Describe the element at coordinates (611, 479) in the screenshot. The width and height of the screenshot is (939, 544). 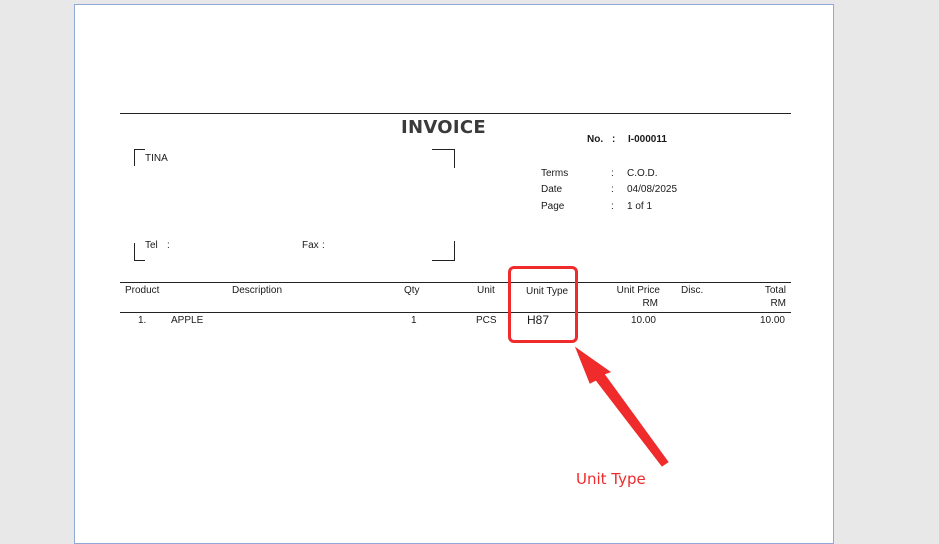
I see `annotation-label: Unit Type` at that location.